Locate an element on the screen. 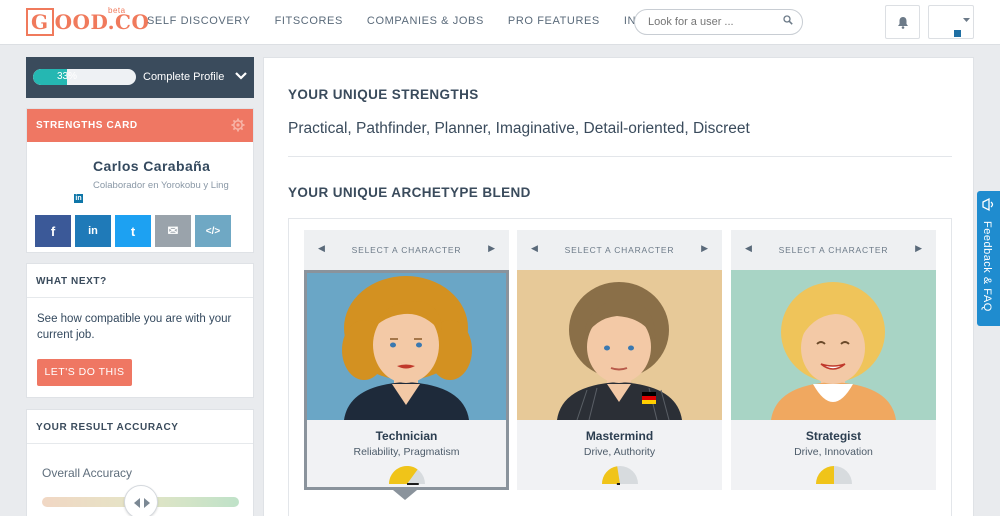  complete-profile-bar: 33% Complete Profile is located at coordinates (140, 77).